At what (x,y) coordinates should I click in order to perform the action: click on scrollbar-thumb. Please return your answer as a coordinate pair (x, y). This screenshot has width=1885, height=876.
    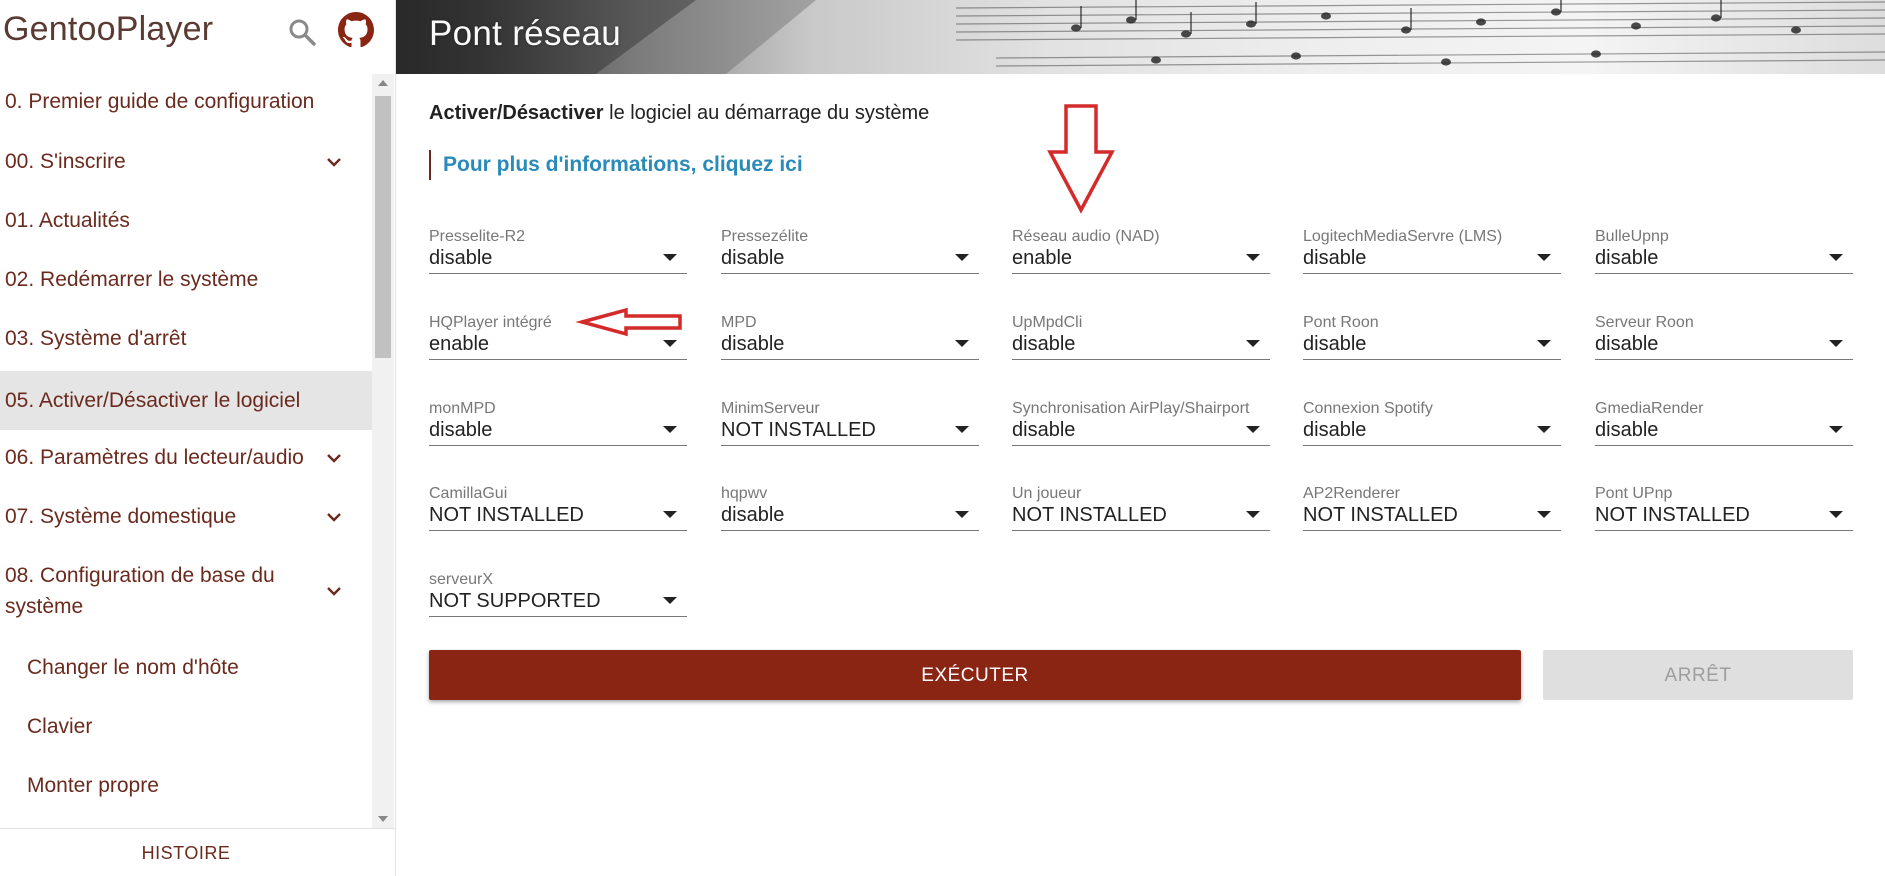
    Looking at the image, I should click on (383, 227).